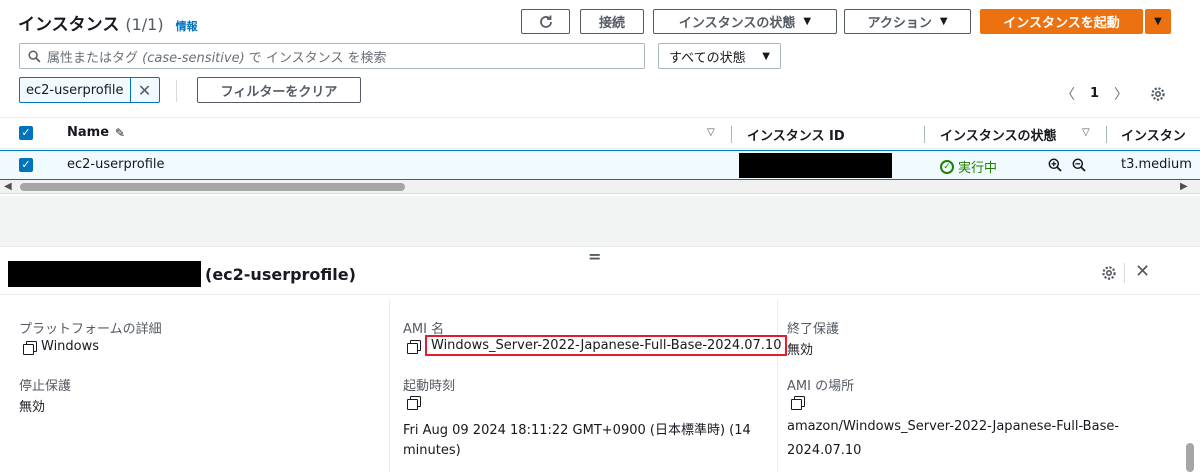  Describe the element at coordinates (1184, 186) in the screenshot. I see `scroll-right-icon: ▶` at that location.